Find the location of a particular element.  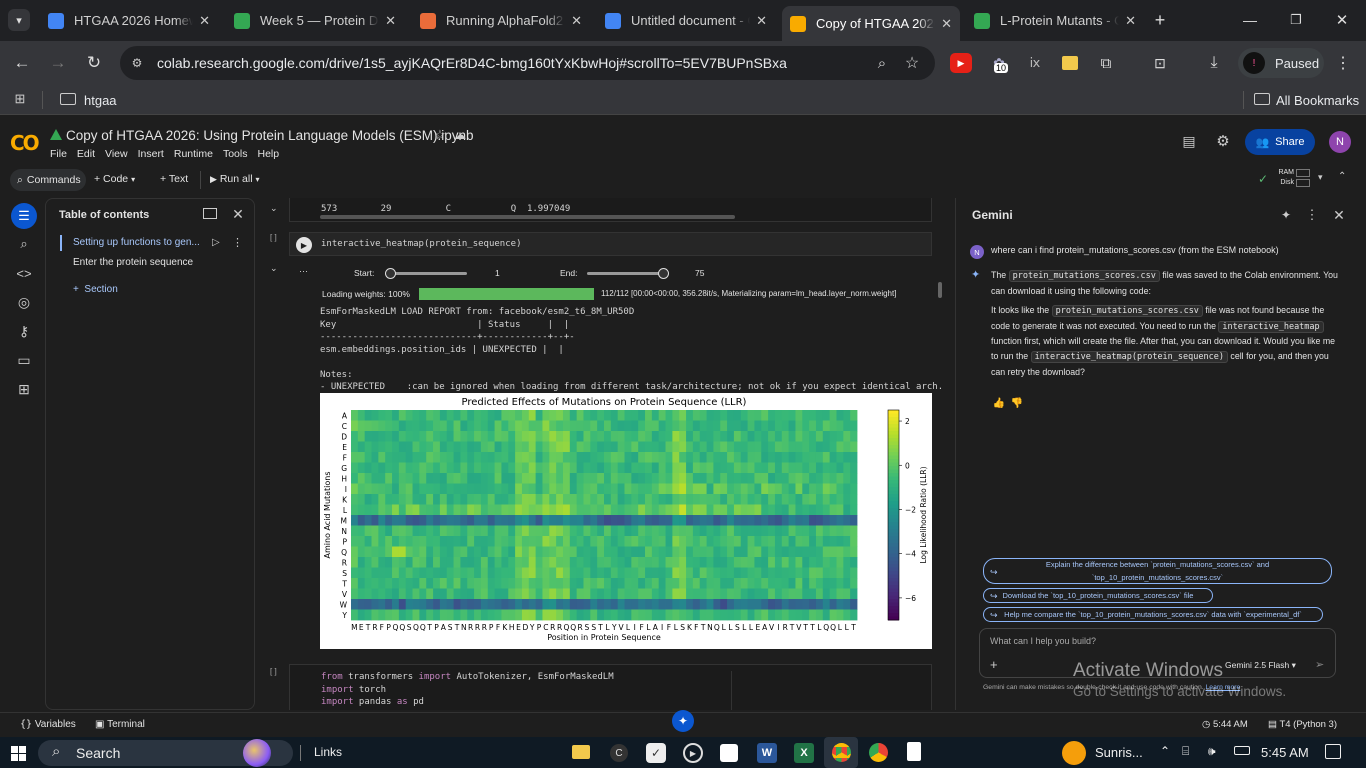

bookmark-folder-htgaa: htgaa is located at coordinates (100, 100).